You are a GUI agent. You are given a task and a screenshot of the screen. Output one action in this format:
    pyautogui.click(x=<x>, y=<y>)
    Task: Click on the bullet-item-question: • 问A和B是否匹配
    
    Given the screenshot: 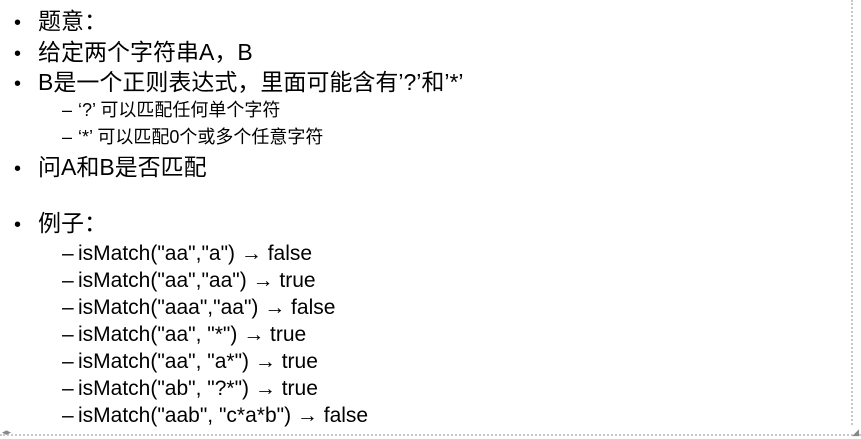 What is the action you would take?
    pyautogui.click(x=110, y=167)
    